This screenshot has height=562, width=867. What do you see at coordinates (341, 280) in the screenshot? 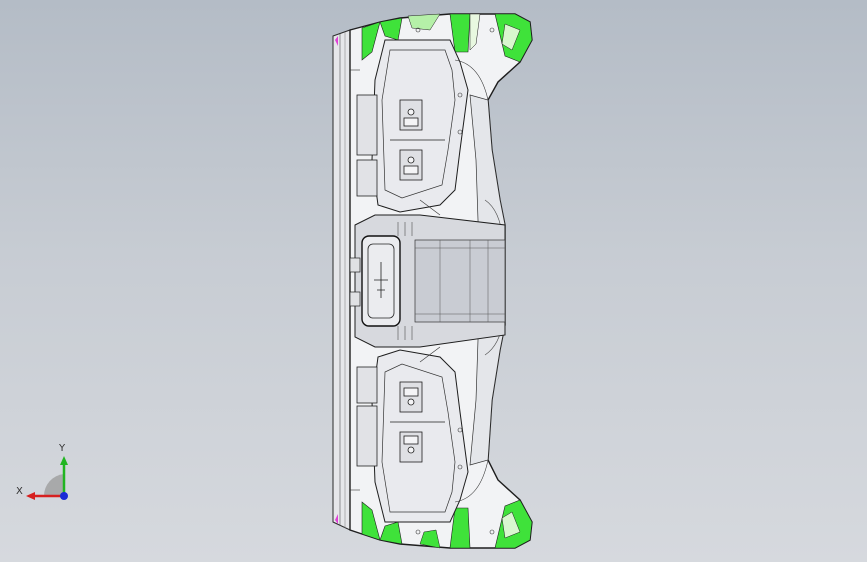
I see `left-flange` at bounding box center [341, 280].